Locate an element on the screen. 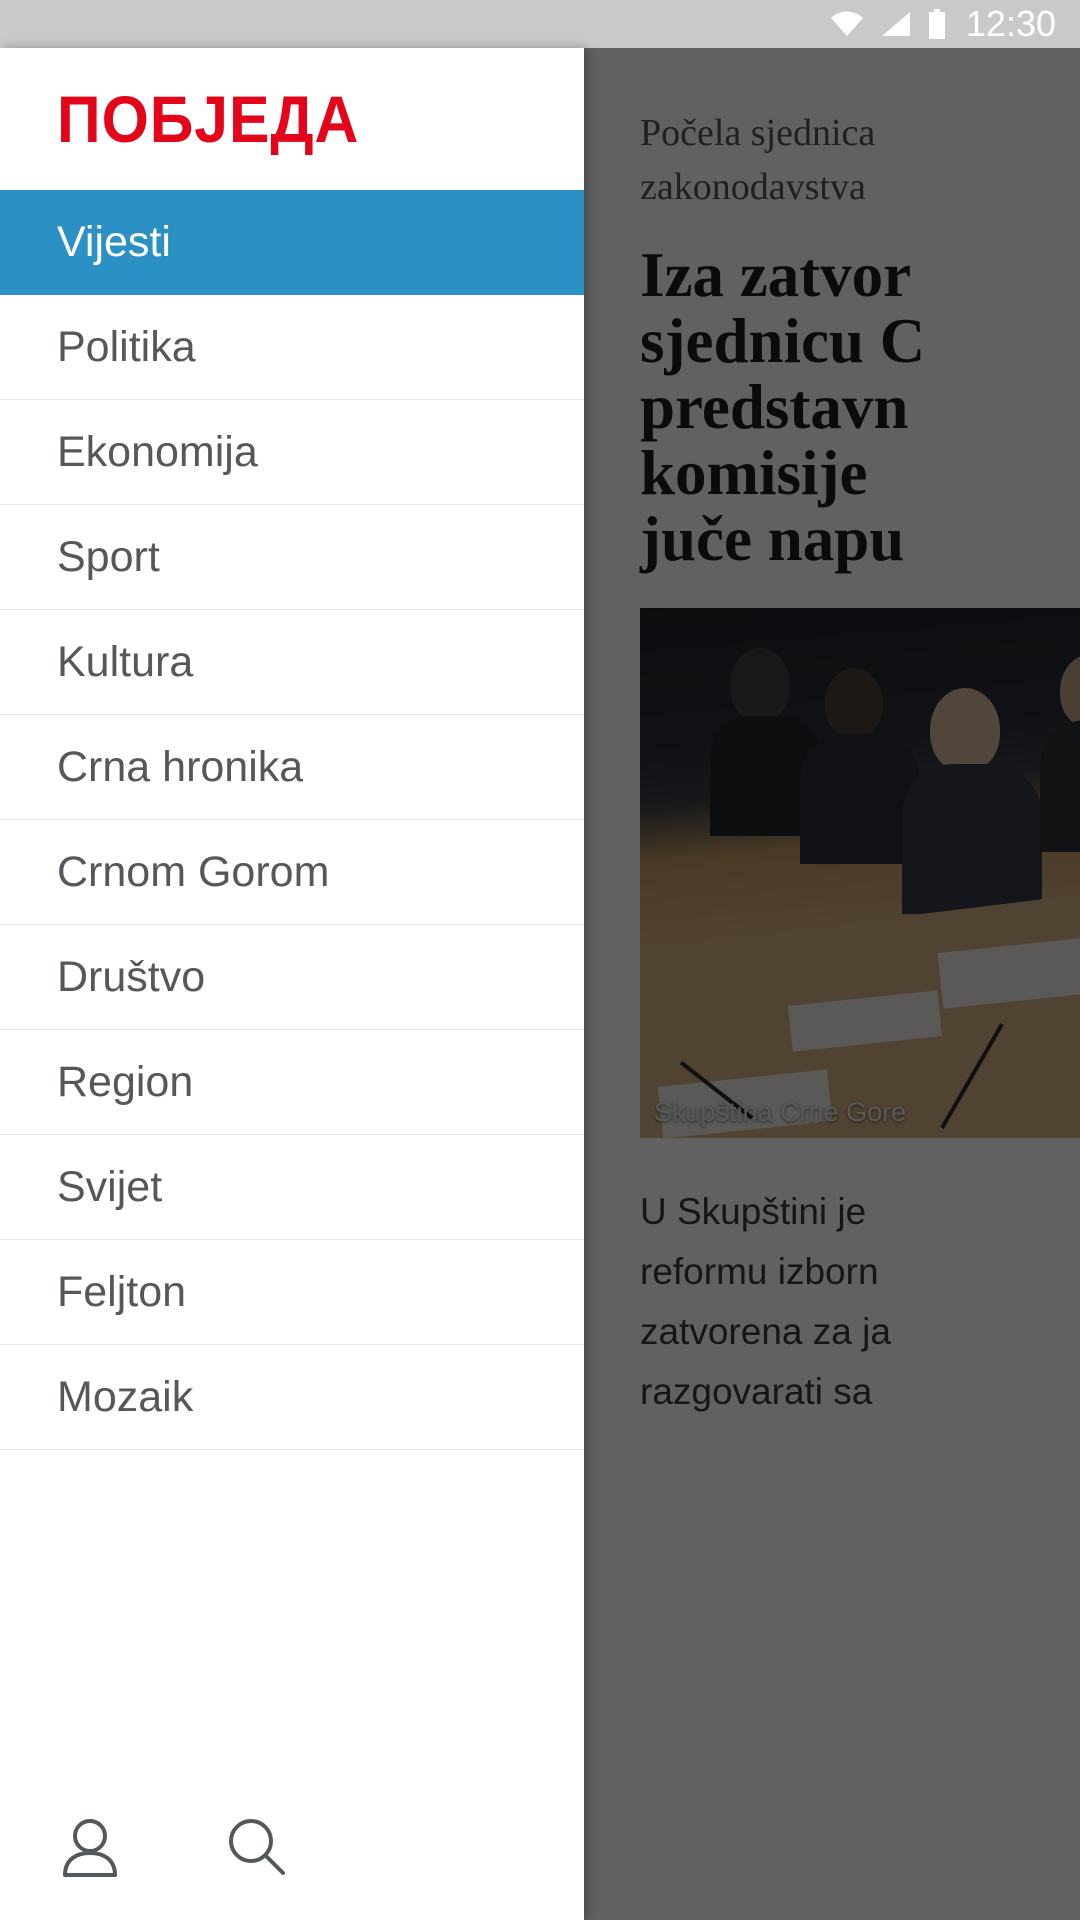  menu-item-label: Mozaik is located at coordinates (125, 1396).